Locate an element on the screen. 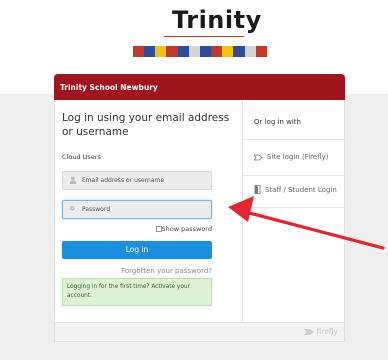  staff-student-label: Staff / Student Login is located at coordinates (301, 189).